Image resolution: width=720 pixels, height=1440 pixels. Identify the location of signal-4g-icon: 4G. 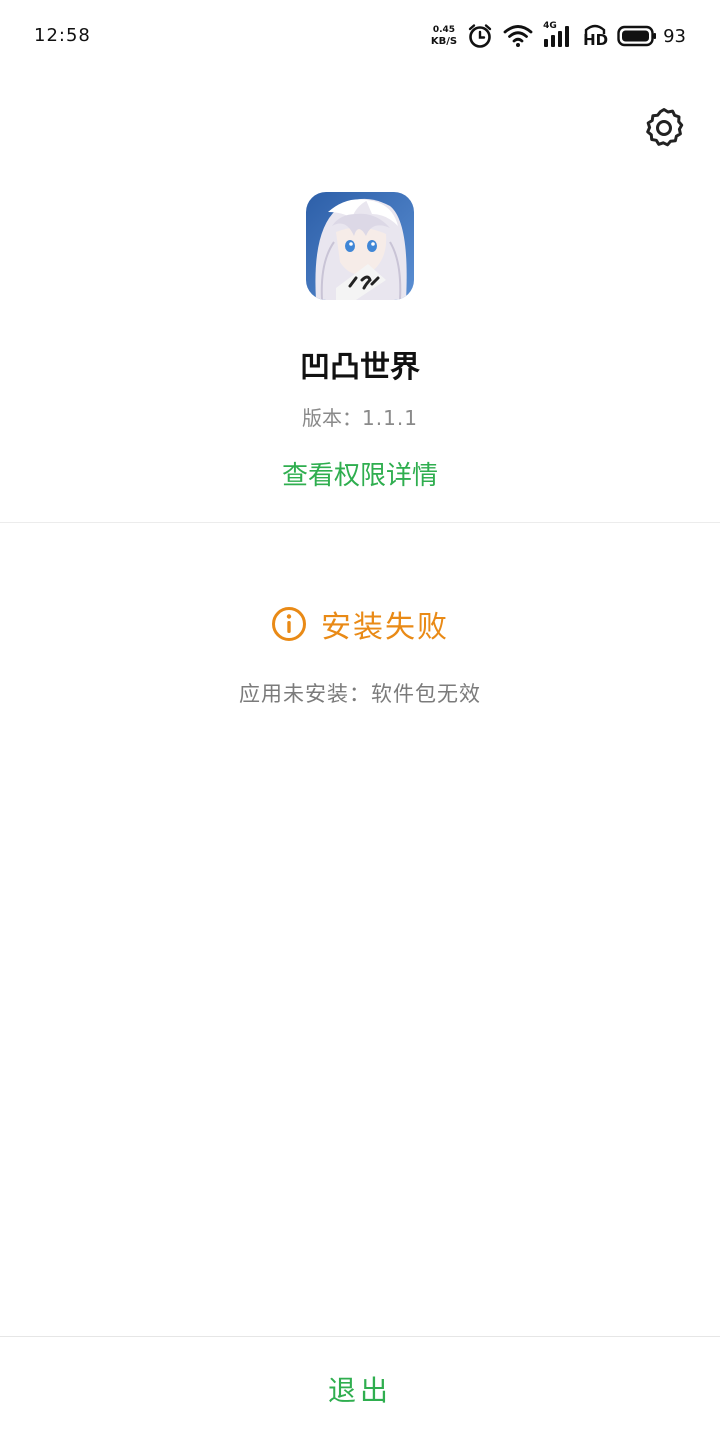
(558, 35).